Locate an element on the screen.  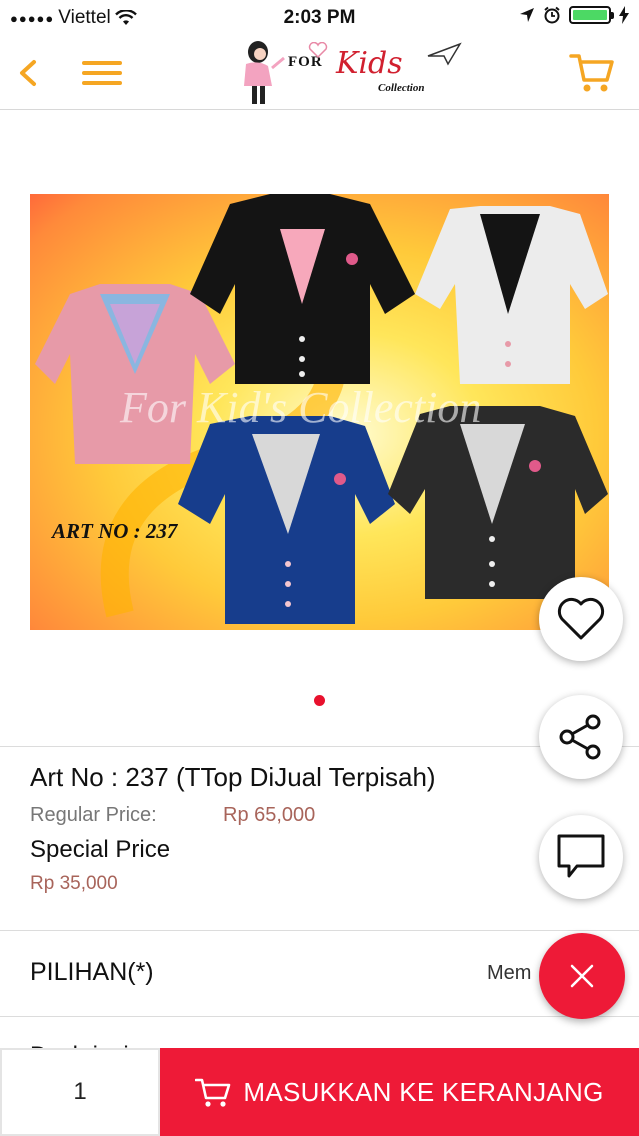
chat-icon is located at coordinates (581, 856).